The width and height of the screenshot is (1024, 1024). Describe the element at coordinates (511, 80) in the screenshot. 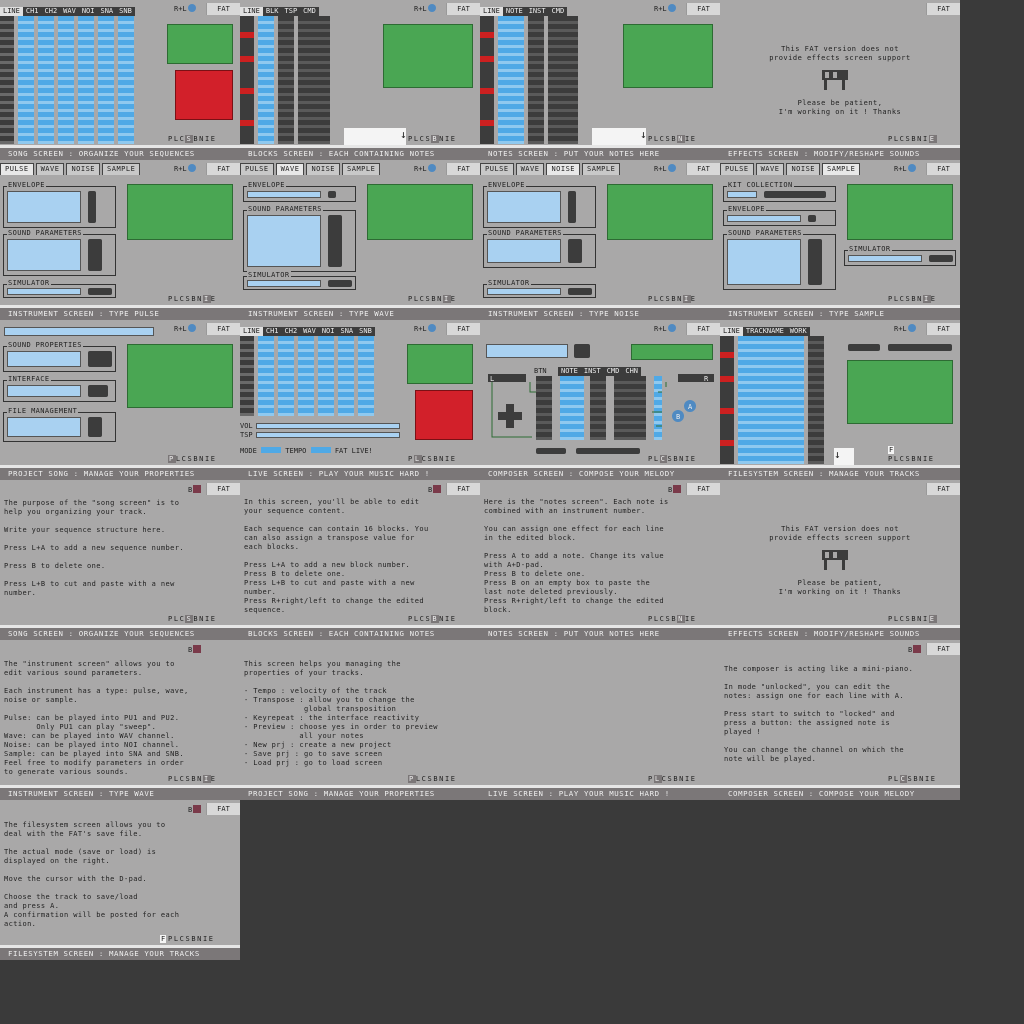

I see `note-column` at that location.